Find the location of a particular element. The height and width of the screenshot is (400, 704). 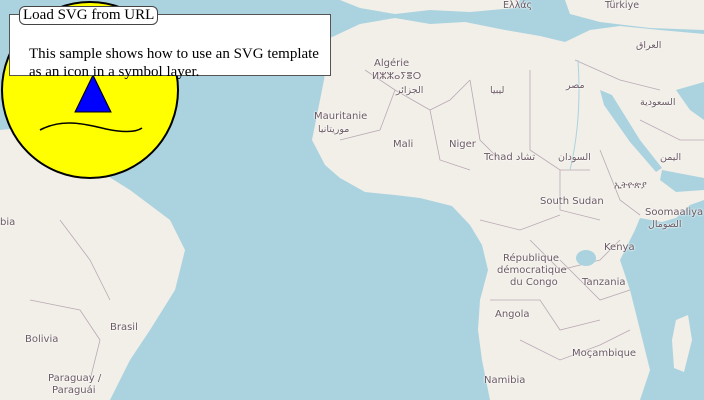

map-label-tanzania: Tanzania is located at coordinates (604, 282).